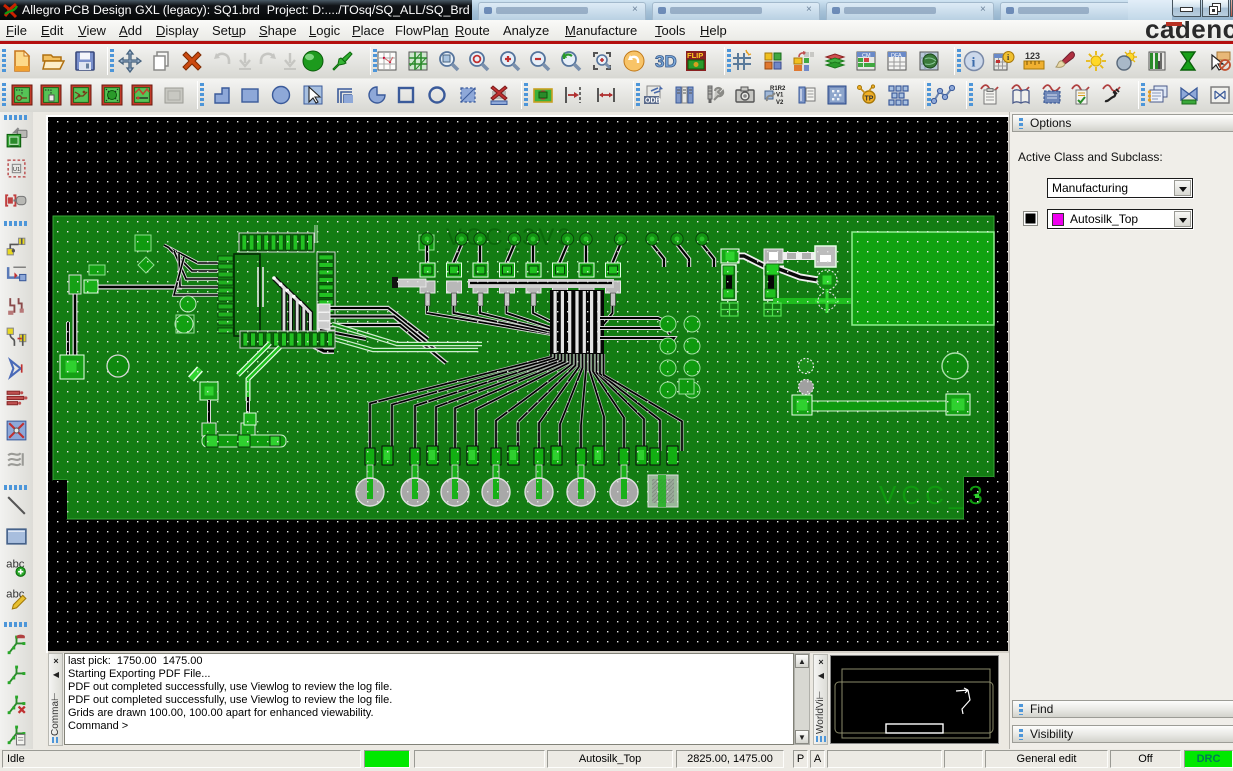 The image size is (1233, 771). I want to click on svg-text: TP, so click(869, 99).